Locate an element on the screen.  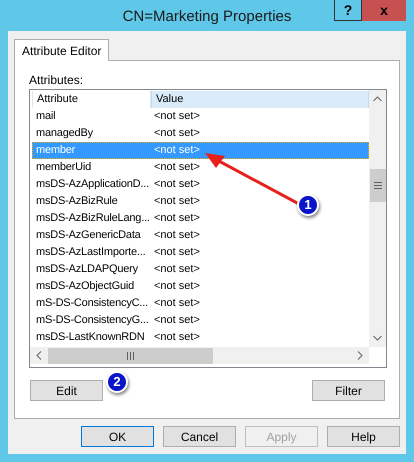
dialog-button: Cancel is located at coordinates (199, 436).